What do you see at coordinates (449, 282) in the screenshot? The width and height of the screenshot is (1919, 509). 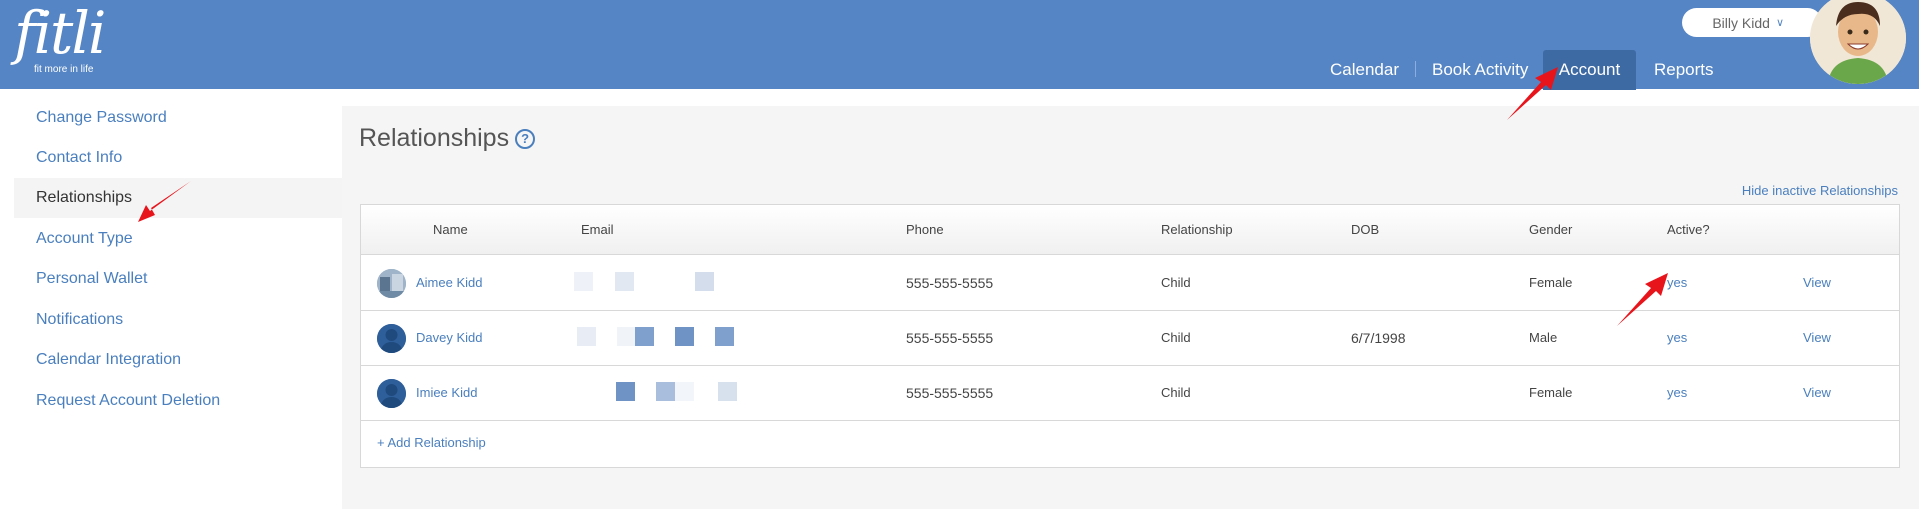 I see `member-name-link: Aimee Kidd` at bounding box center [449, 282].